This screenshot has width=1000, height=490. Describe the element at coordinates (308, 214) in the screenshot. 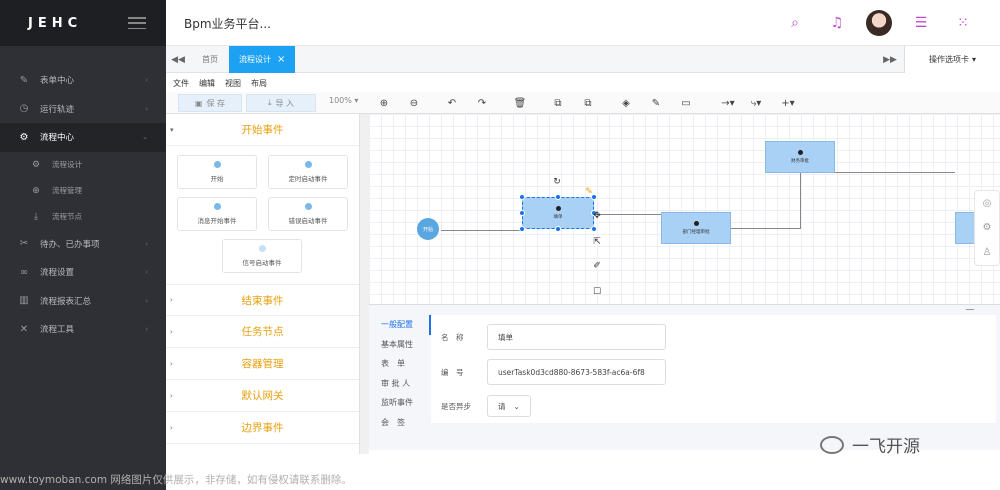

I see `palette-item-error-start: 错误启动事件` at that location.